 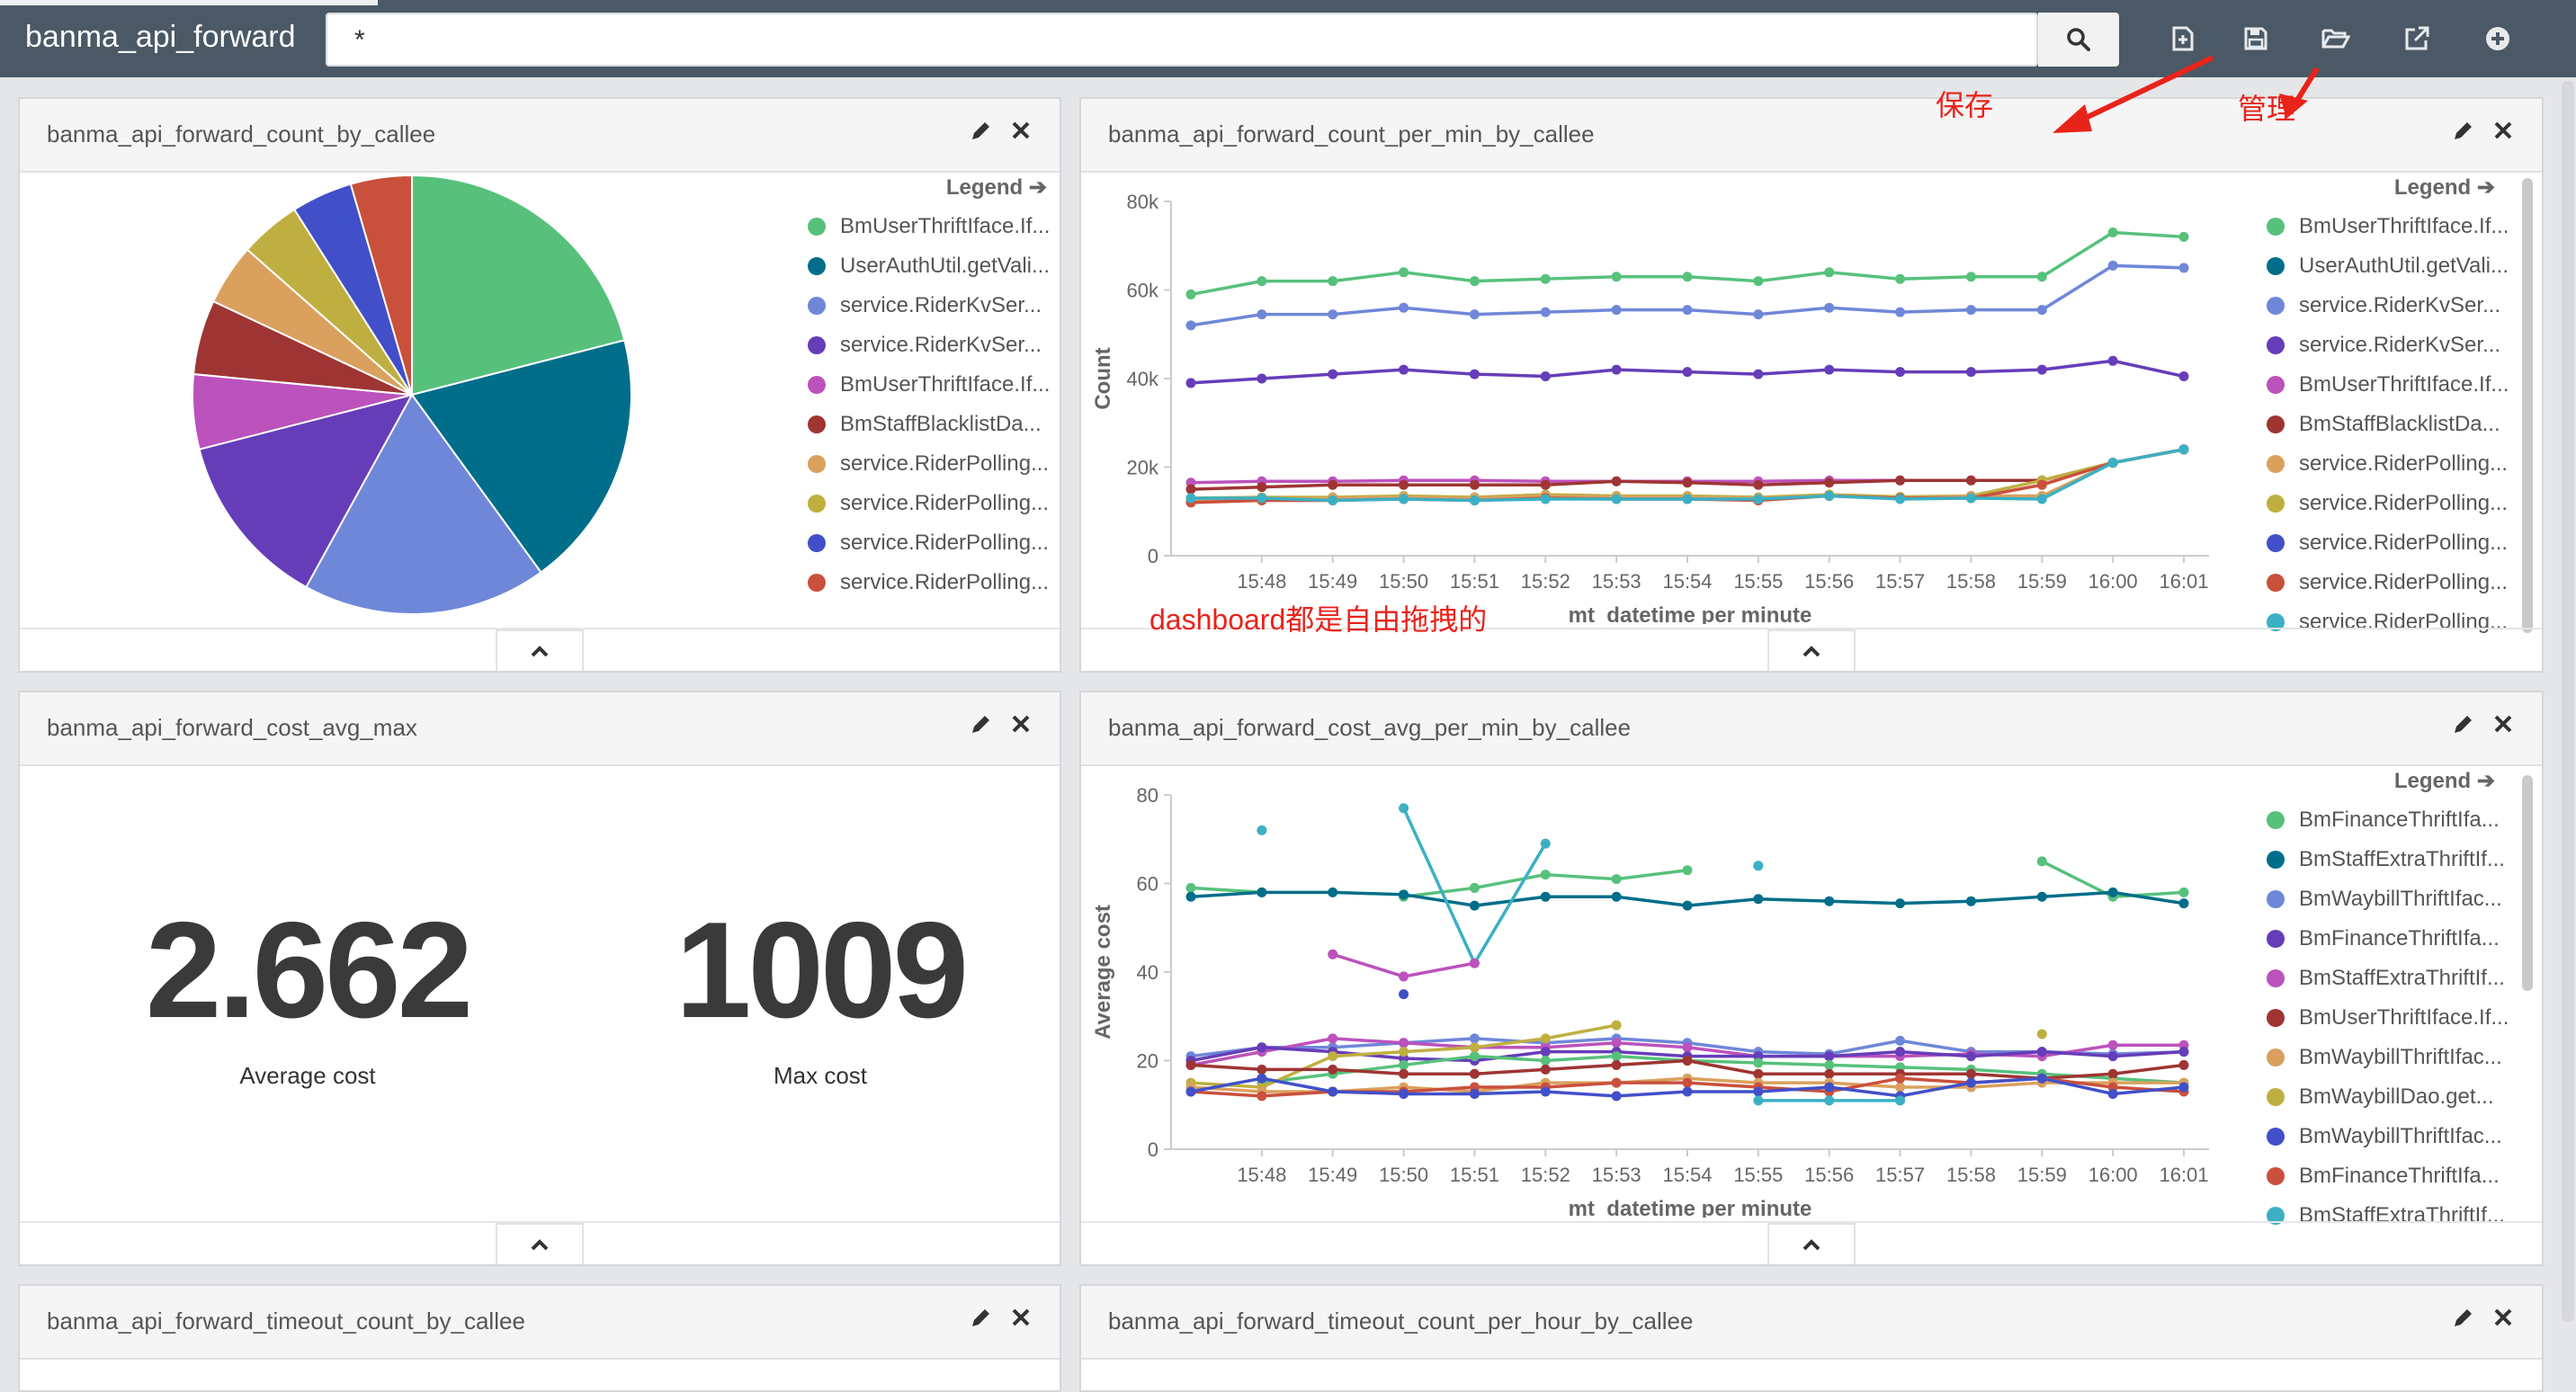 What do you see at coordinates (2497, 38) in the screenshot?
I see `add-panel-button` at bounding box center [2497, 38].